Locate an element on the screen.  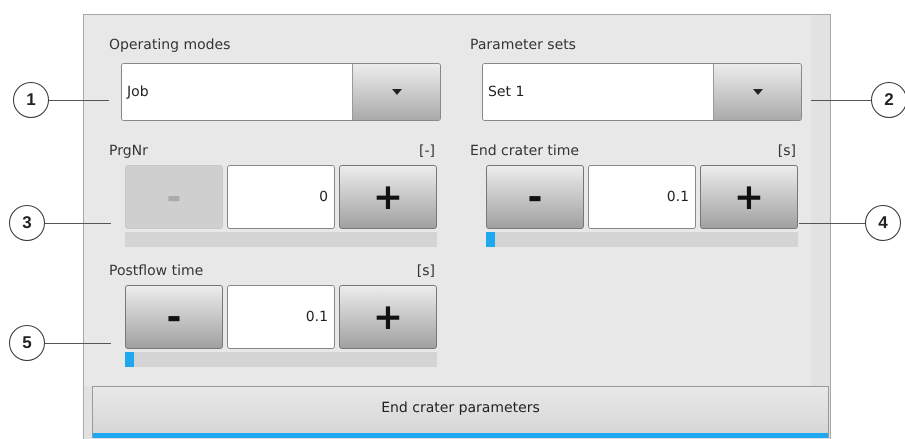
field-label: Postflow time is located at coordinates (156, 271).